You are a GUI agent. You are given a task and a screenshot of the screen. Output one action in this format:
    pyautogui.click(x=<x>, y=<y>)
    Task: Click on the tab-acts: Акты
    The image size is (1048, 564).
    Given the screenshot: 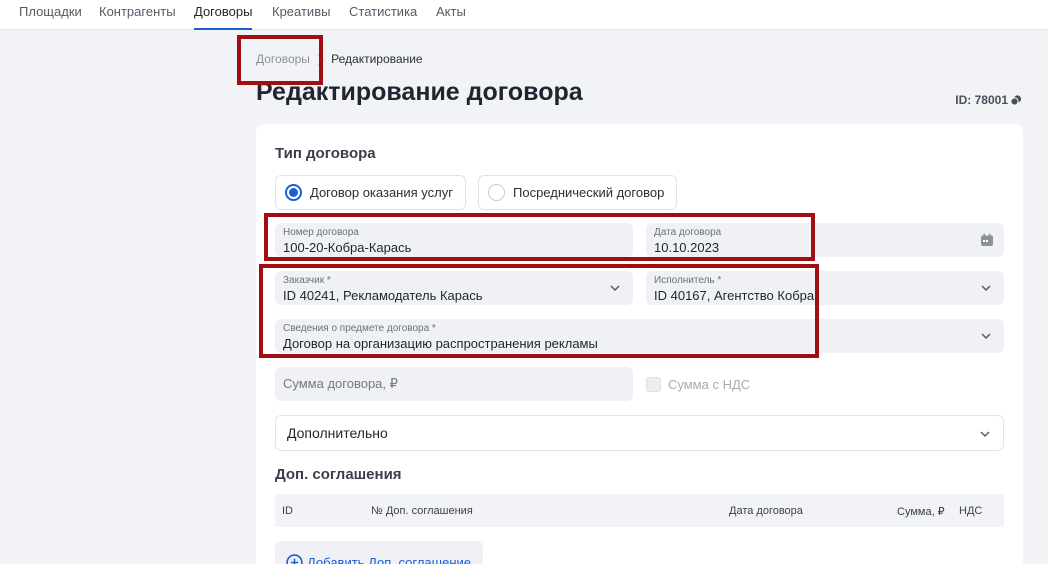 What is the action you would take?
    pyautogui.click(x=451, y=17)
    